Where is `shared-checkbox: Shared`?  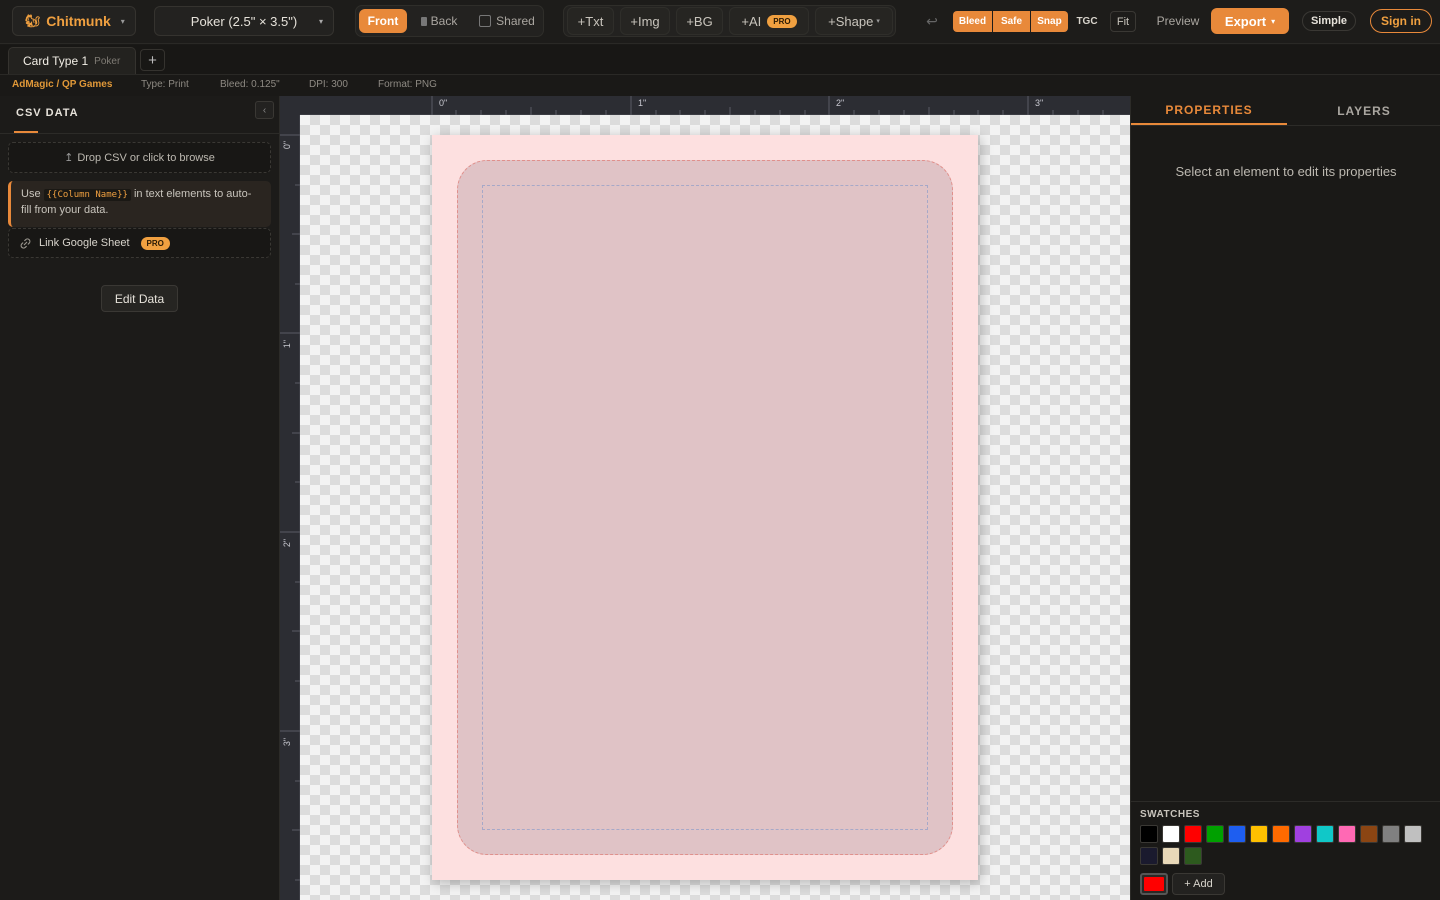 shared-checkbox: Shared is located at coordinates (507, 21).